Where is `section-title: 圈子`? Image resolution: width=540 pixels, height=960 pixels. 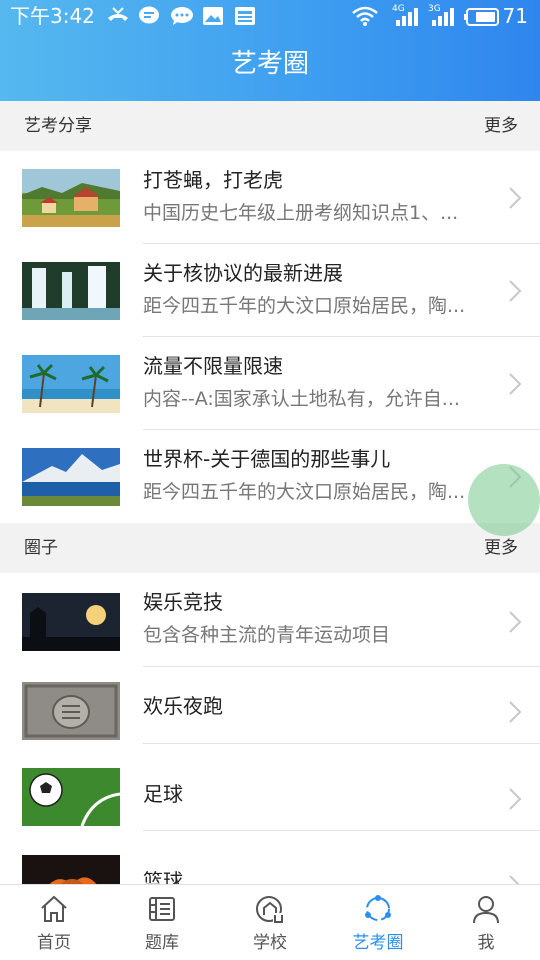 section-title: 圈子 is located at coordinates (41, 548).